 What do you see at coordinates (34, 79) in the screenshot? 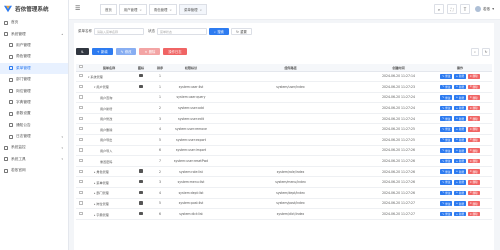
I see `sidebar-item: 部门管理` at bounding box center [34, 79].